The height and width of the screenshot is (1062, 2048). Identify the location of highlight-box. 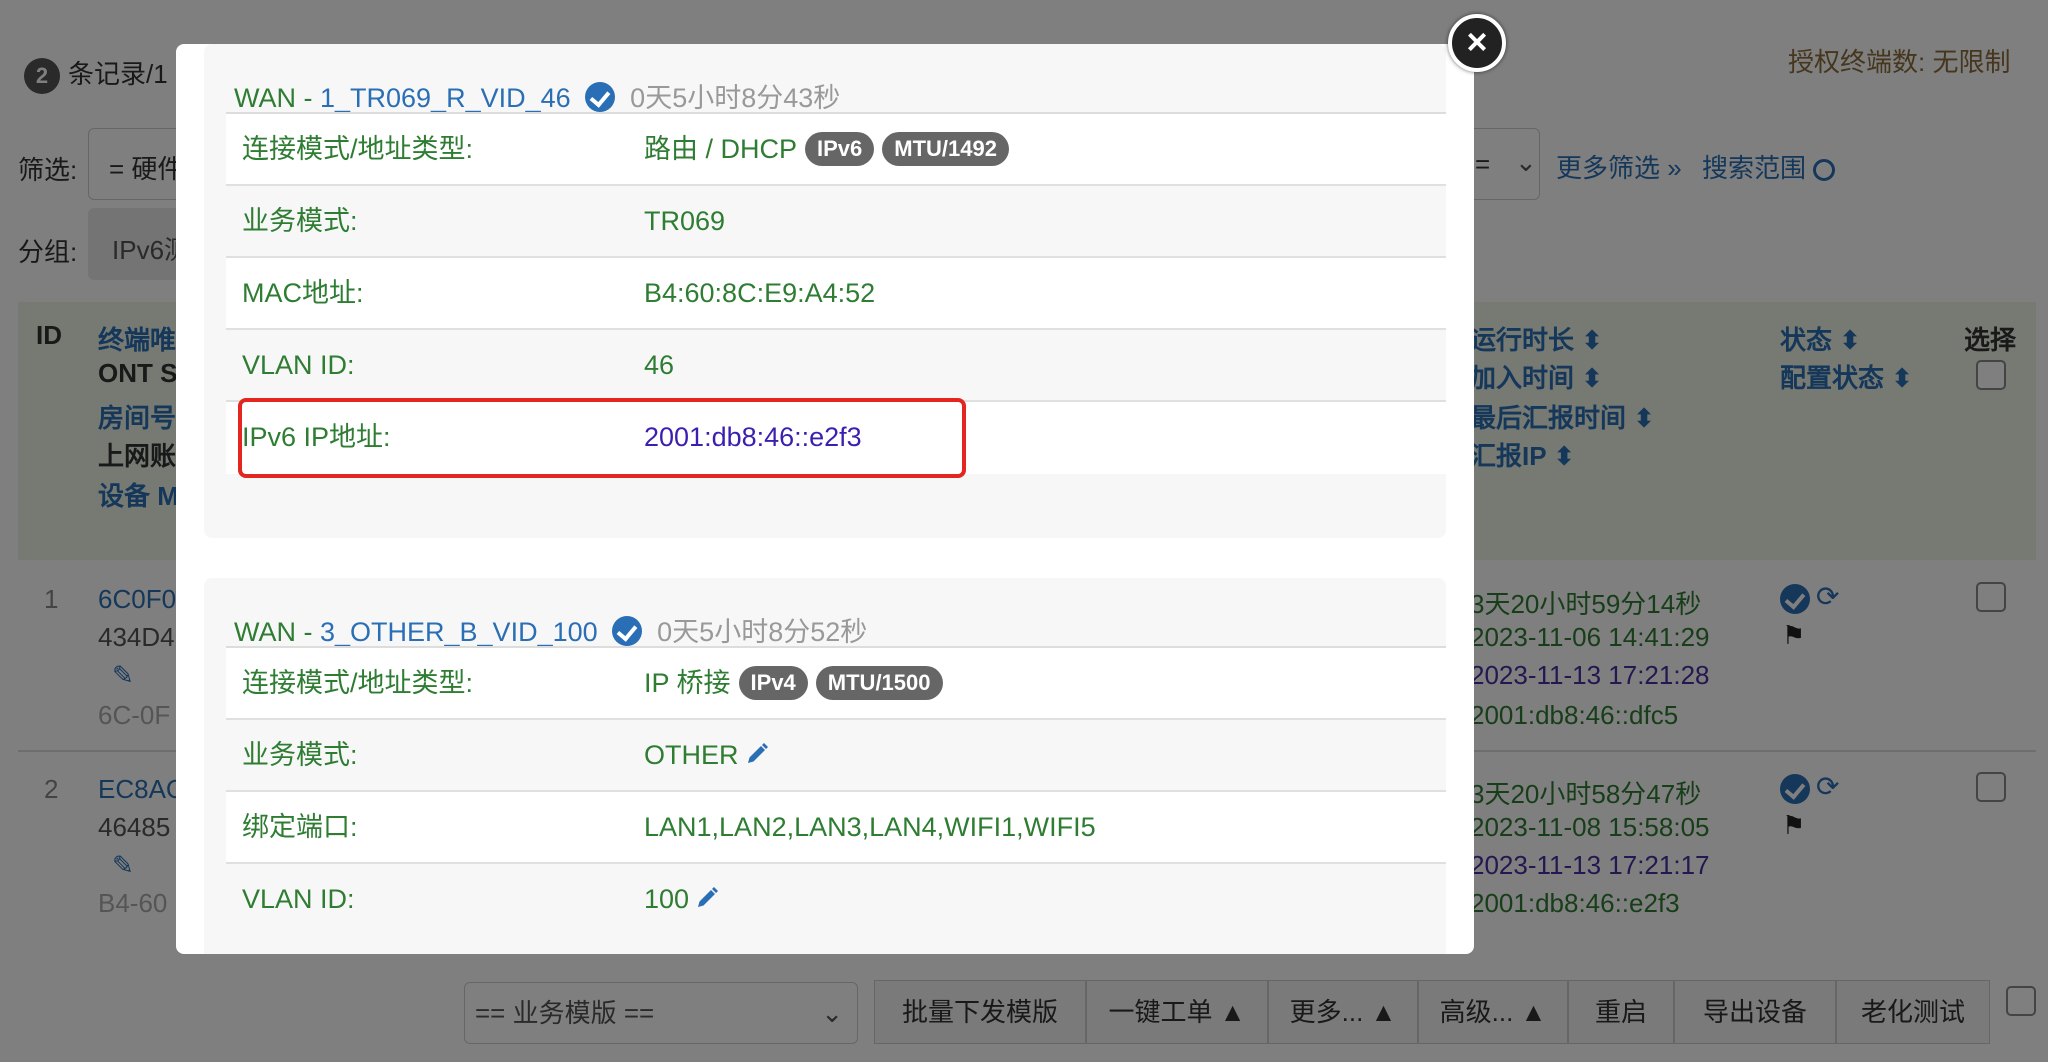
(602, 438).